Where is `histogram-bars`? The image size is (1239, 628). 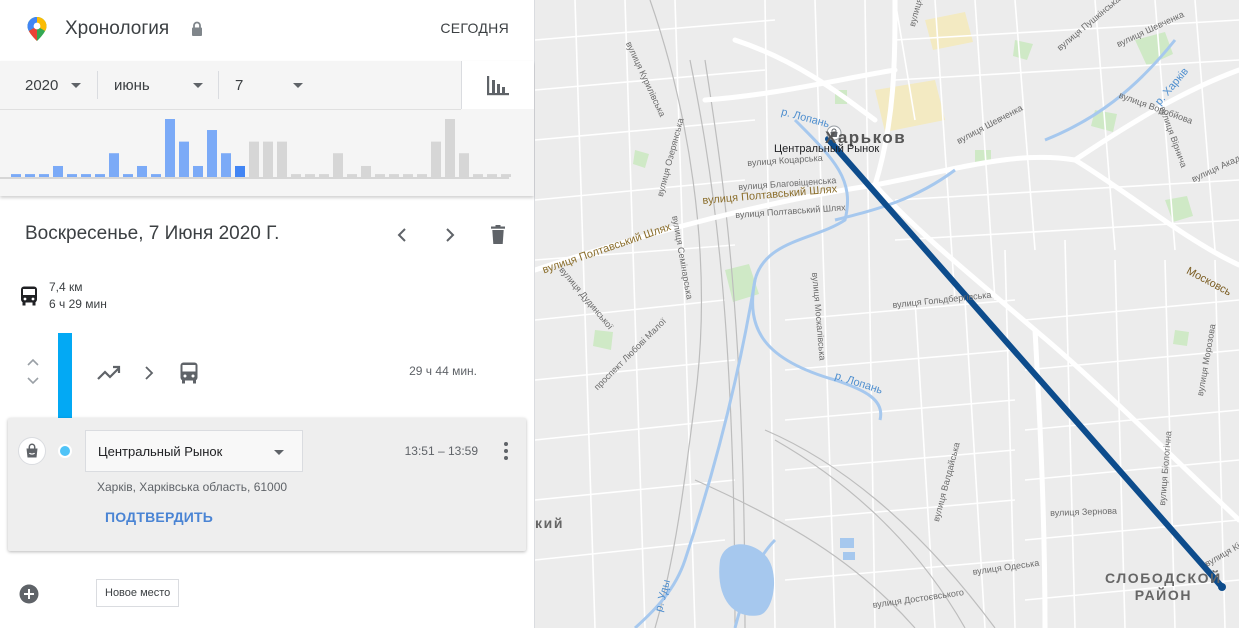
histogram-bars is located at coordinates (255, 149).